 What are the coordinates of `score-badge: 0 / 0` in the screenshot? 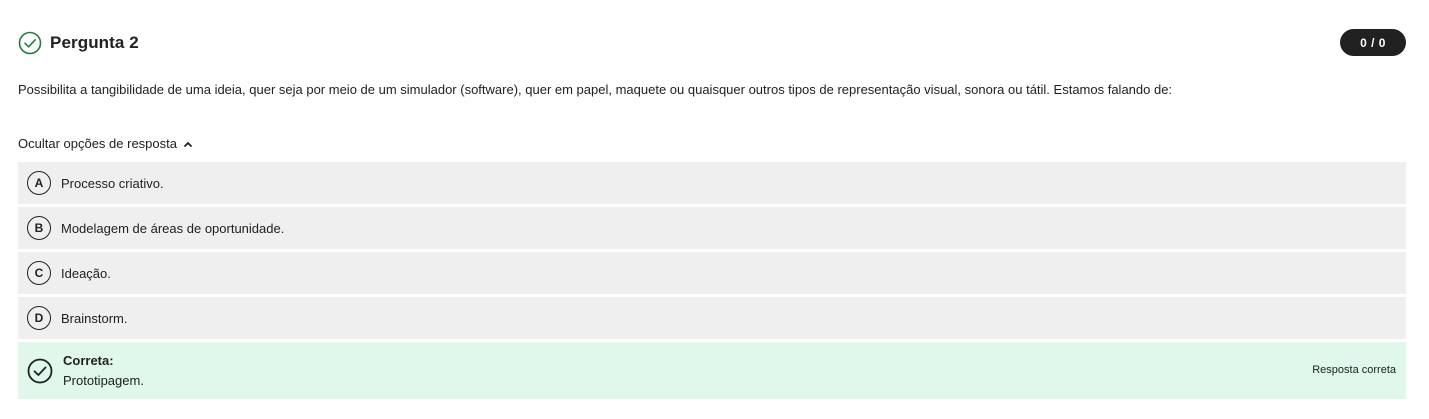 It's located at (1373, 42).